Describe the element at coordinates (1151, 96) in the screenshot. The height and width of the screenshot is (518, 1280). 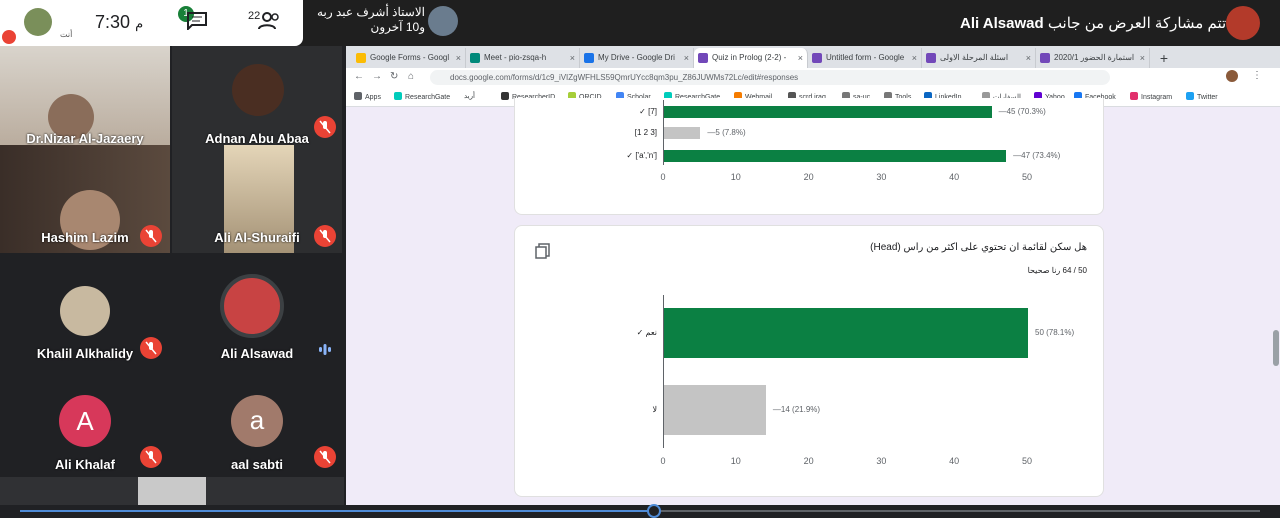
I see `bookmark: Instagram` at that location.